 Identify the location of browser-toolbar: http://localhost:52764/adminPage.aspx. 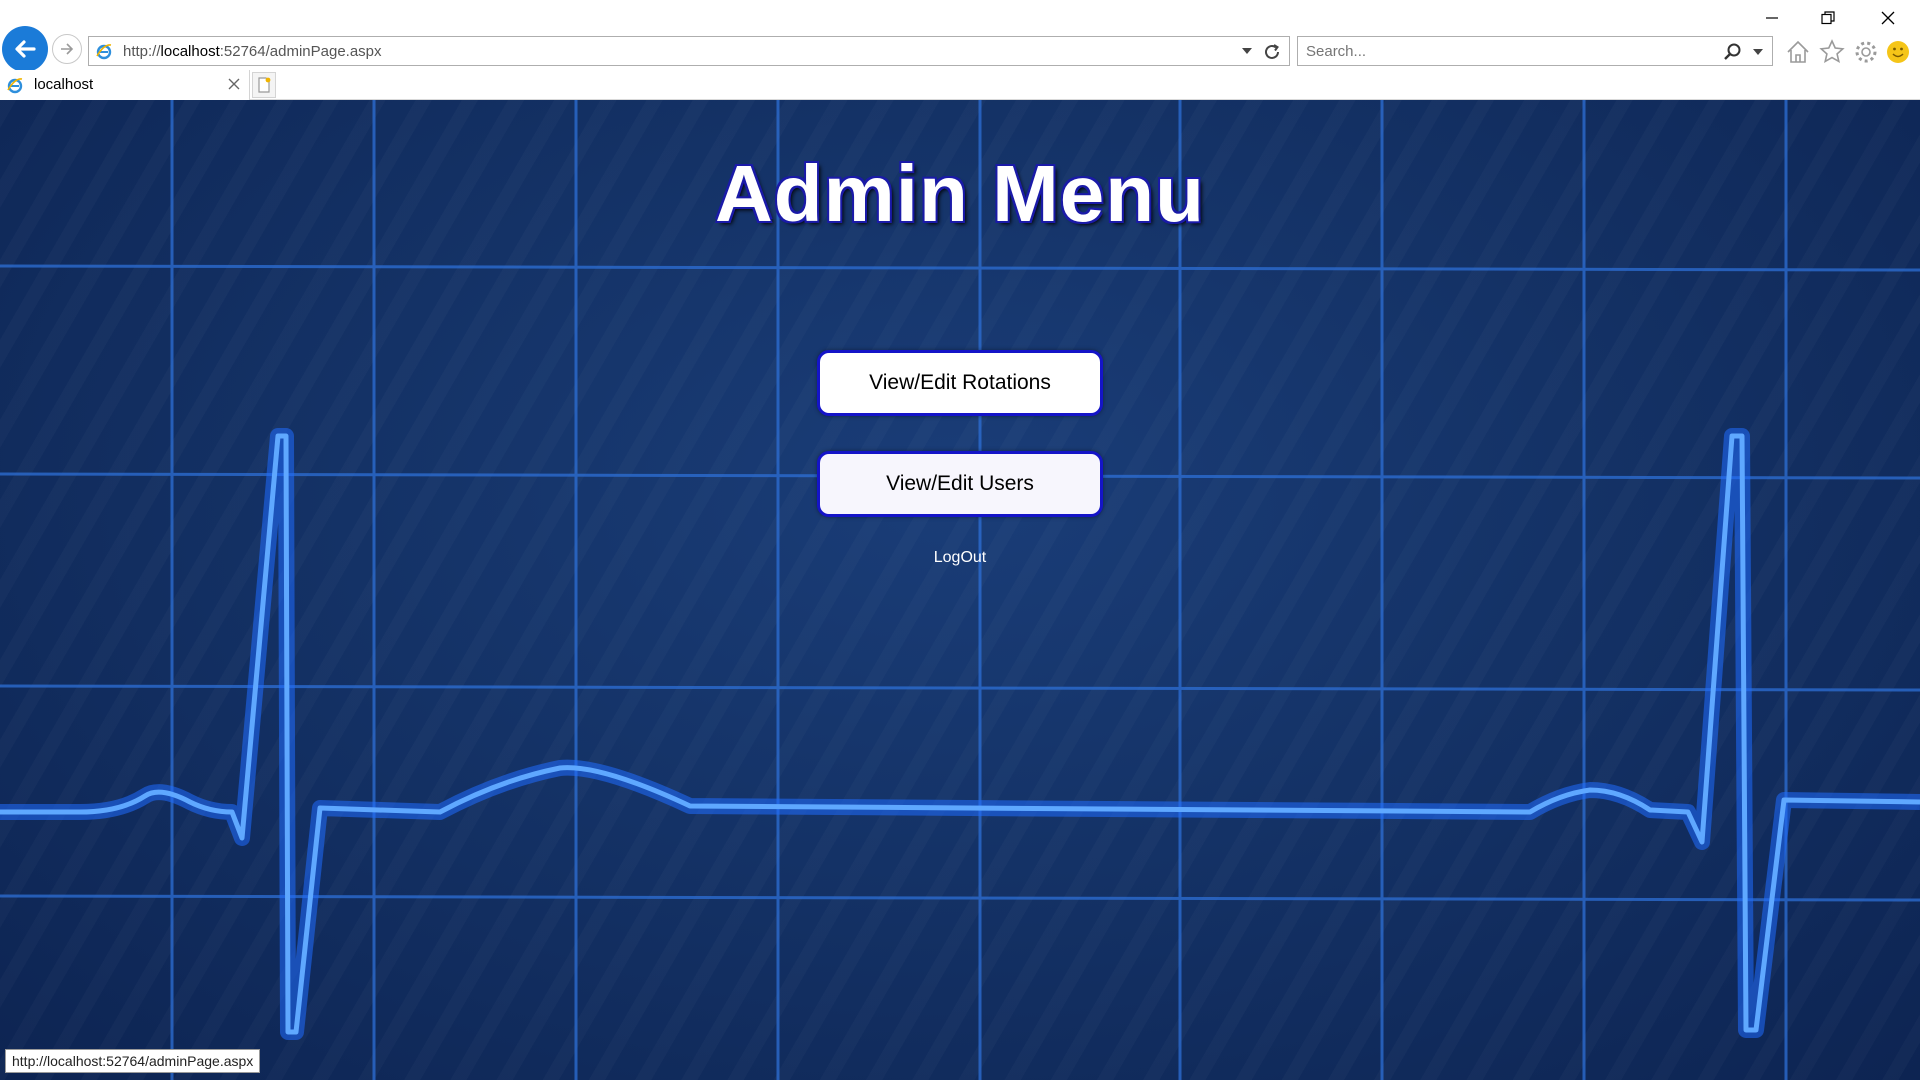
(960, 36).